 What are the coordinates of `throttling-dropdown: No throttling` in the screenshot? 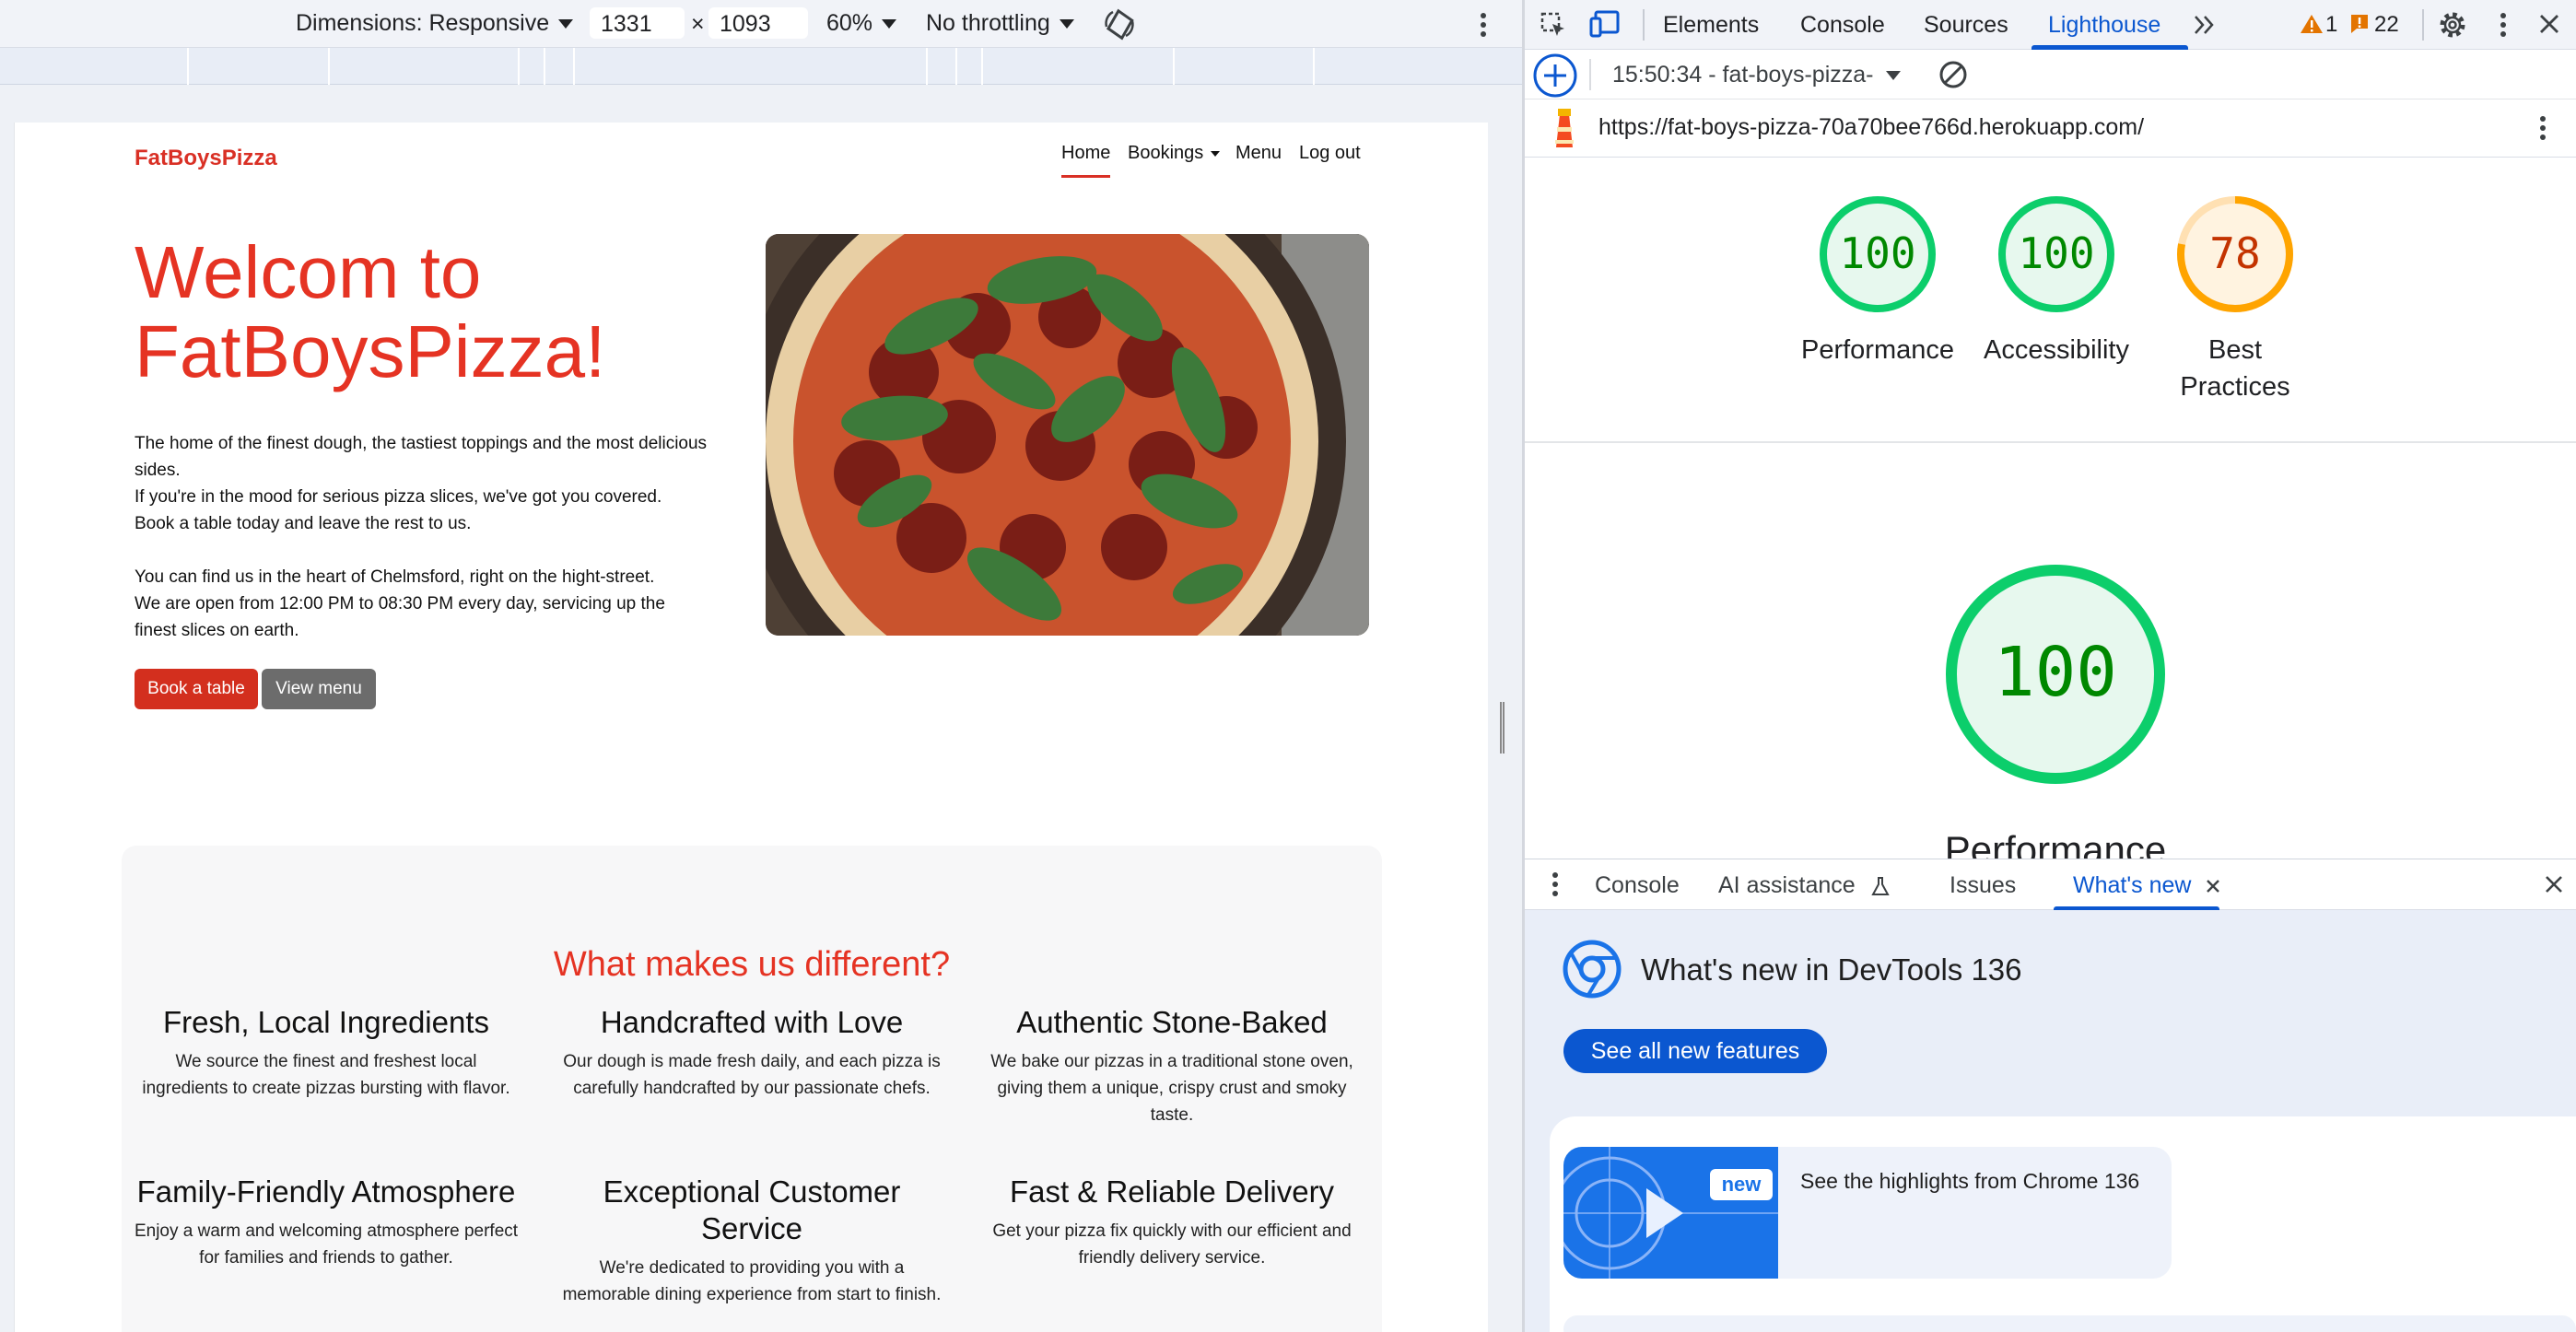 It's located at (1000, 23).